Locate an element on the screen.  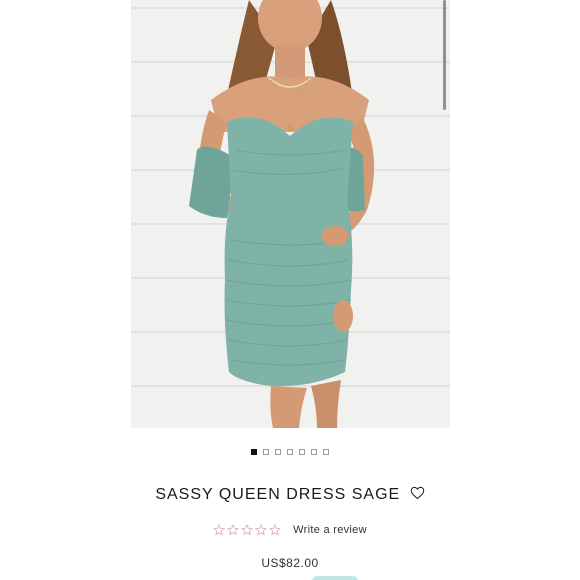
rating-stars is located at coordinates (247, 530).